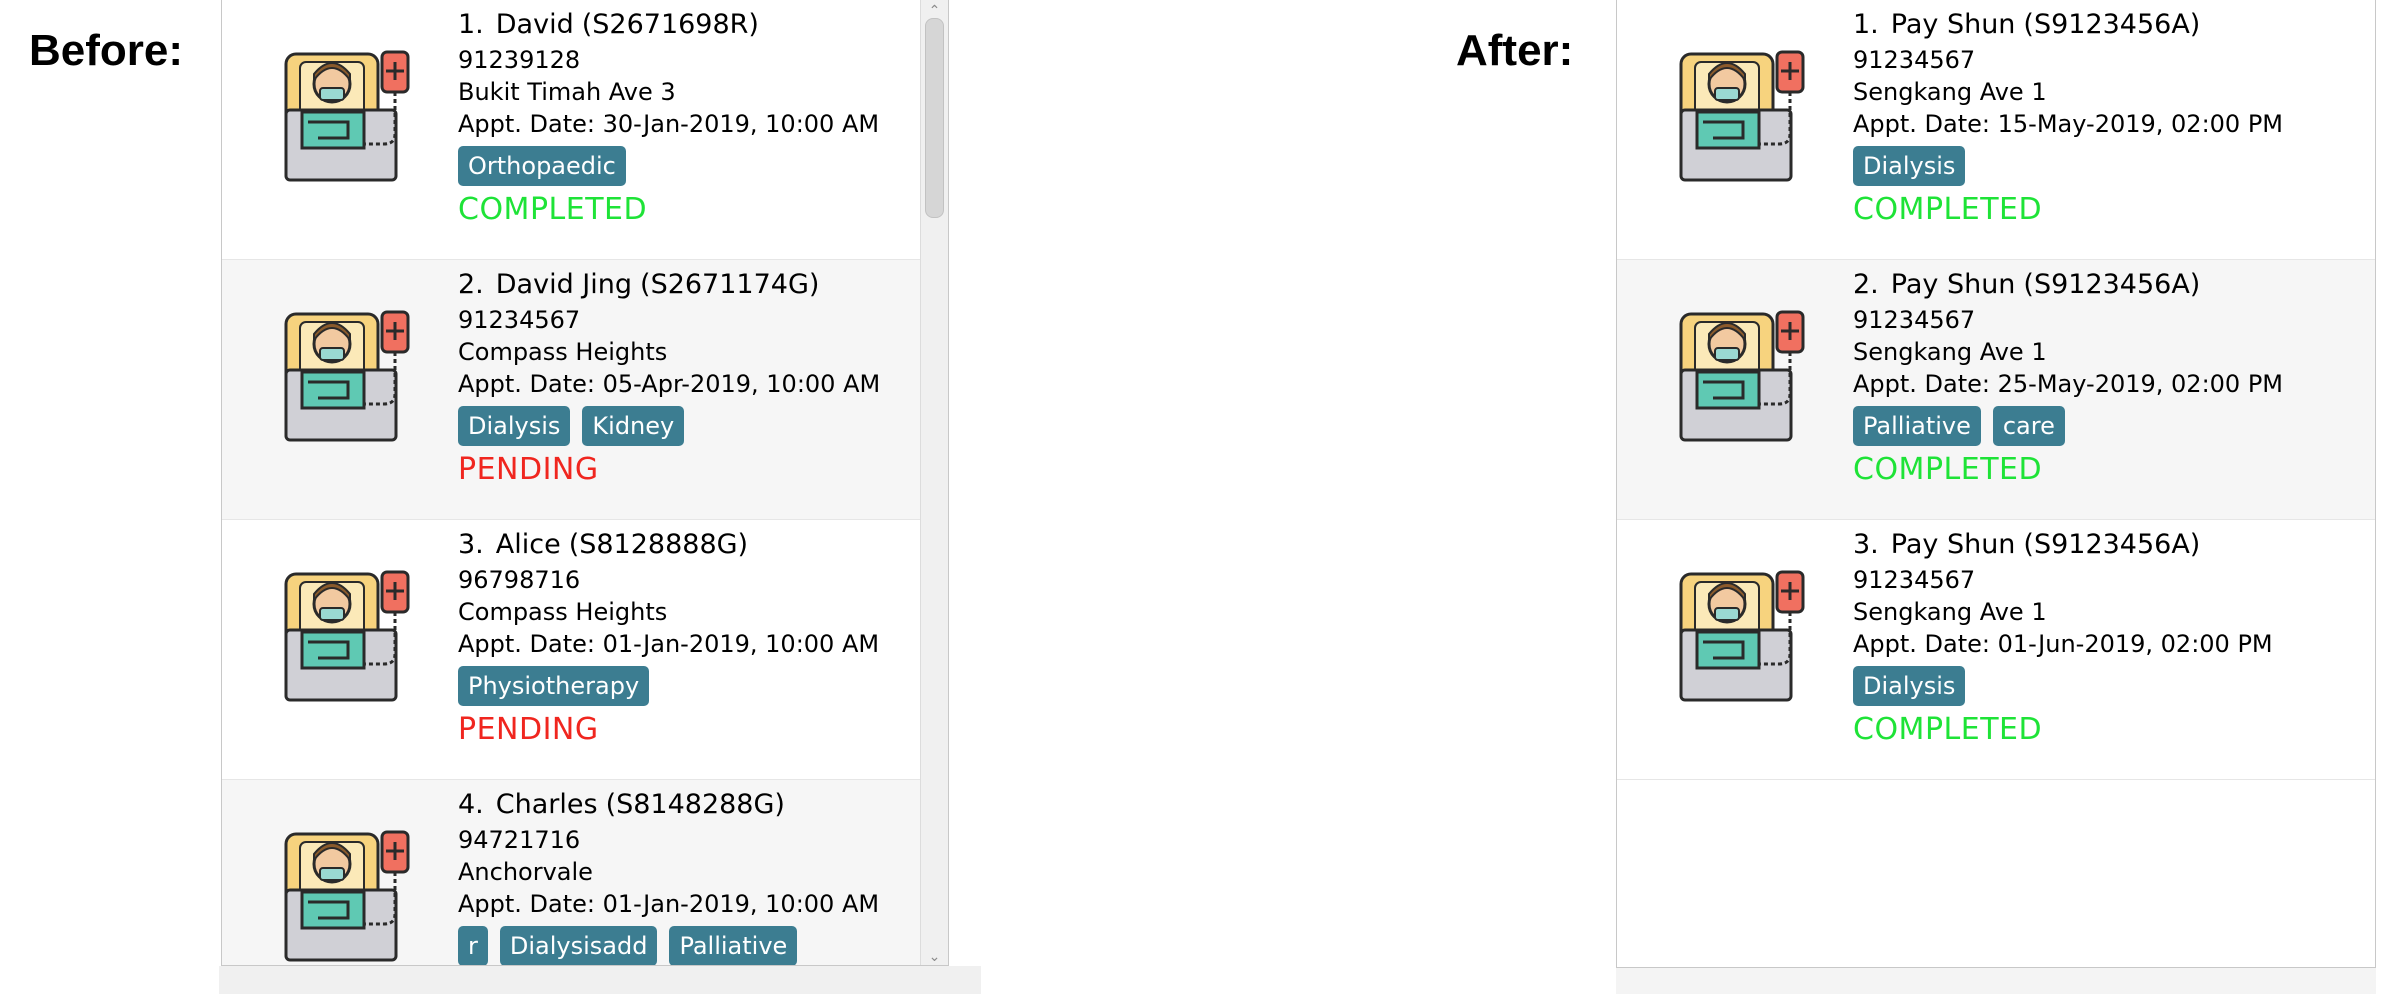 The height and width of the screenshot is (994, 2408). Describe the element at coordinates (658, 544) in the screenshot. I see `patient-nric: (S8128888G)` at that location.